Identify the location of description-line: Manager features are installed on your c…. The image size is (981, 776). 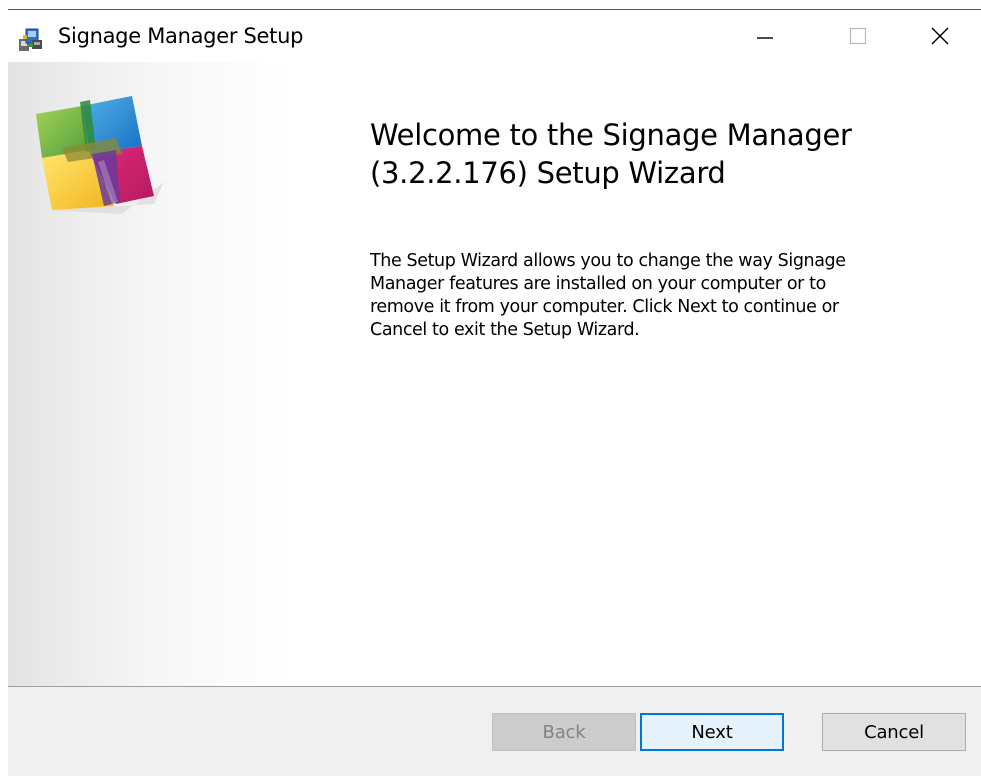
(598, 284).